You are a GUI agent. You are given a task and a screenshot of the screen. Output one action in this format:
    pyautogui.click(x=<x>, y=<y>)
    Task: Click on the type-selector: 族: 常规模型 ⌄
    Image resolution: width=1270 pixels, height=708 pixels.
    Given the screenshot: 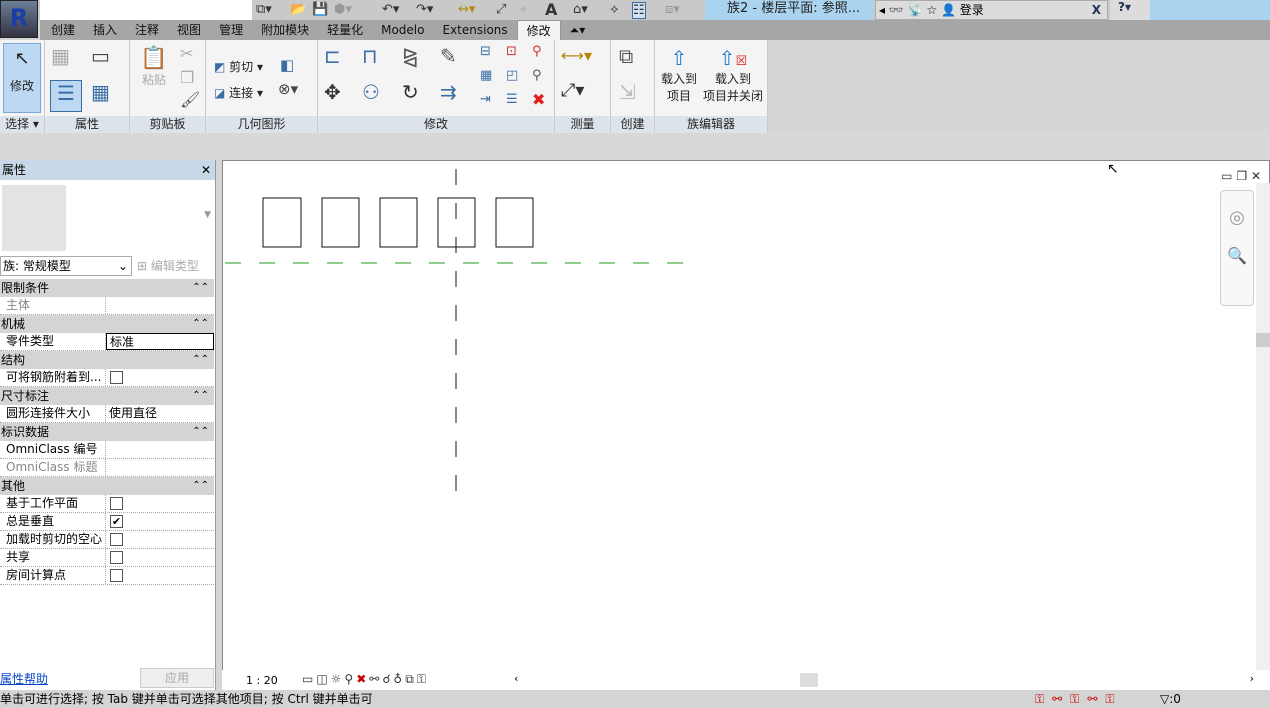 What is the action you would take?
    pyautogui.click(x=66, y=266)
    